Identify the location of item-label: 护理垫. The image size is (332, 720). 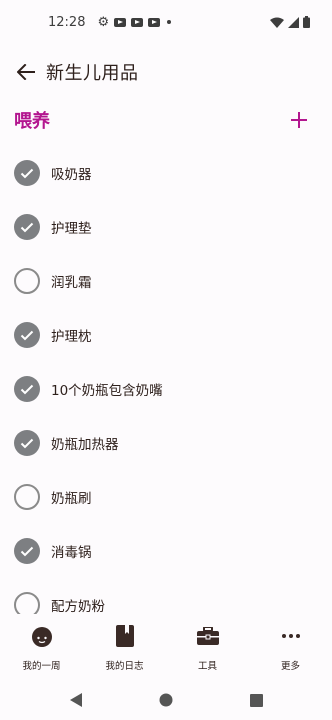
(71, 229).